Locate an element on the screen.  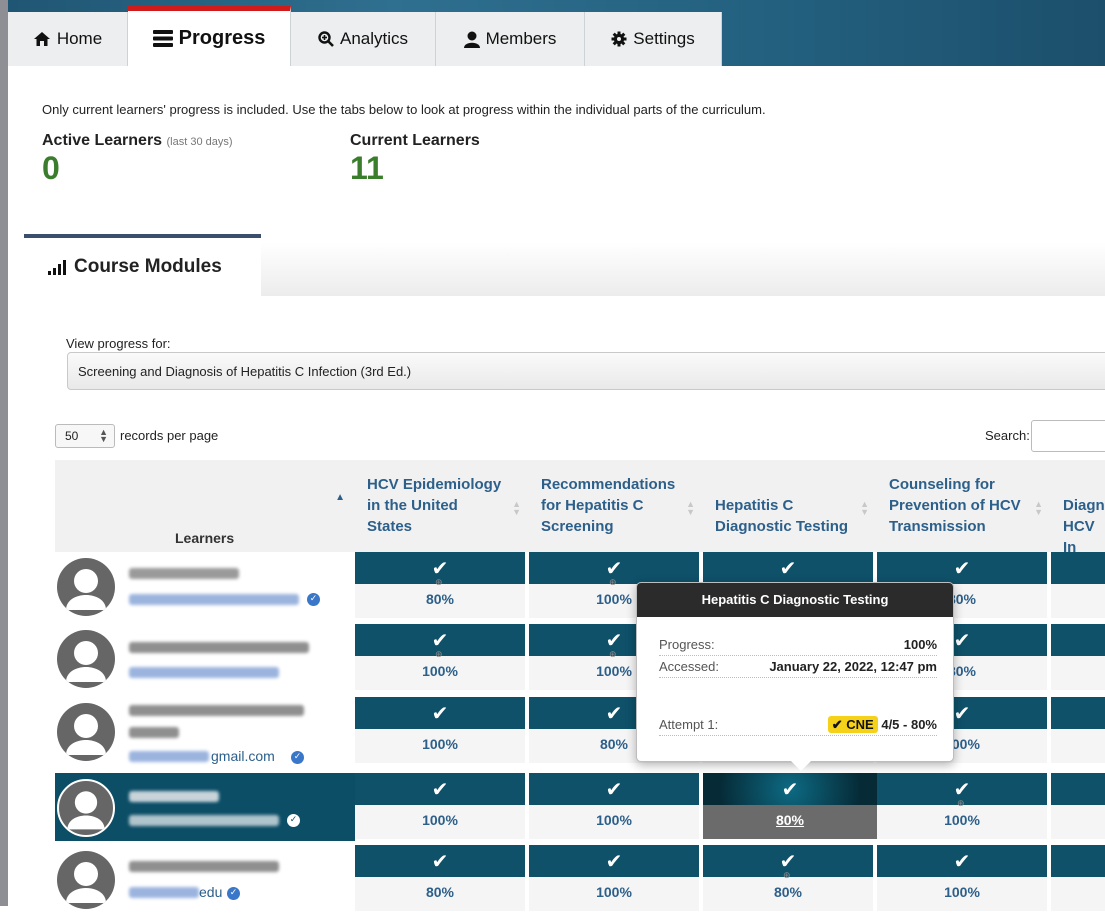
popover-progress-value: 100% is located at coordinates (920, 644).